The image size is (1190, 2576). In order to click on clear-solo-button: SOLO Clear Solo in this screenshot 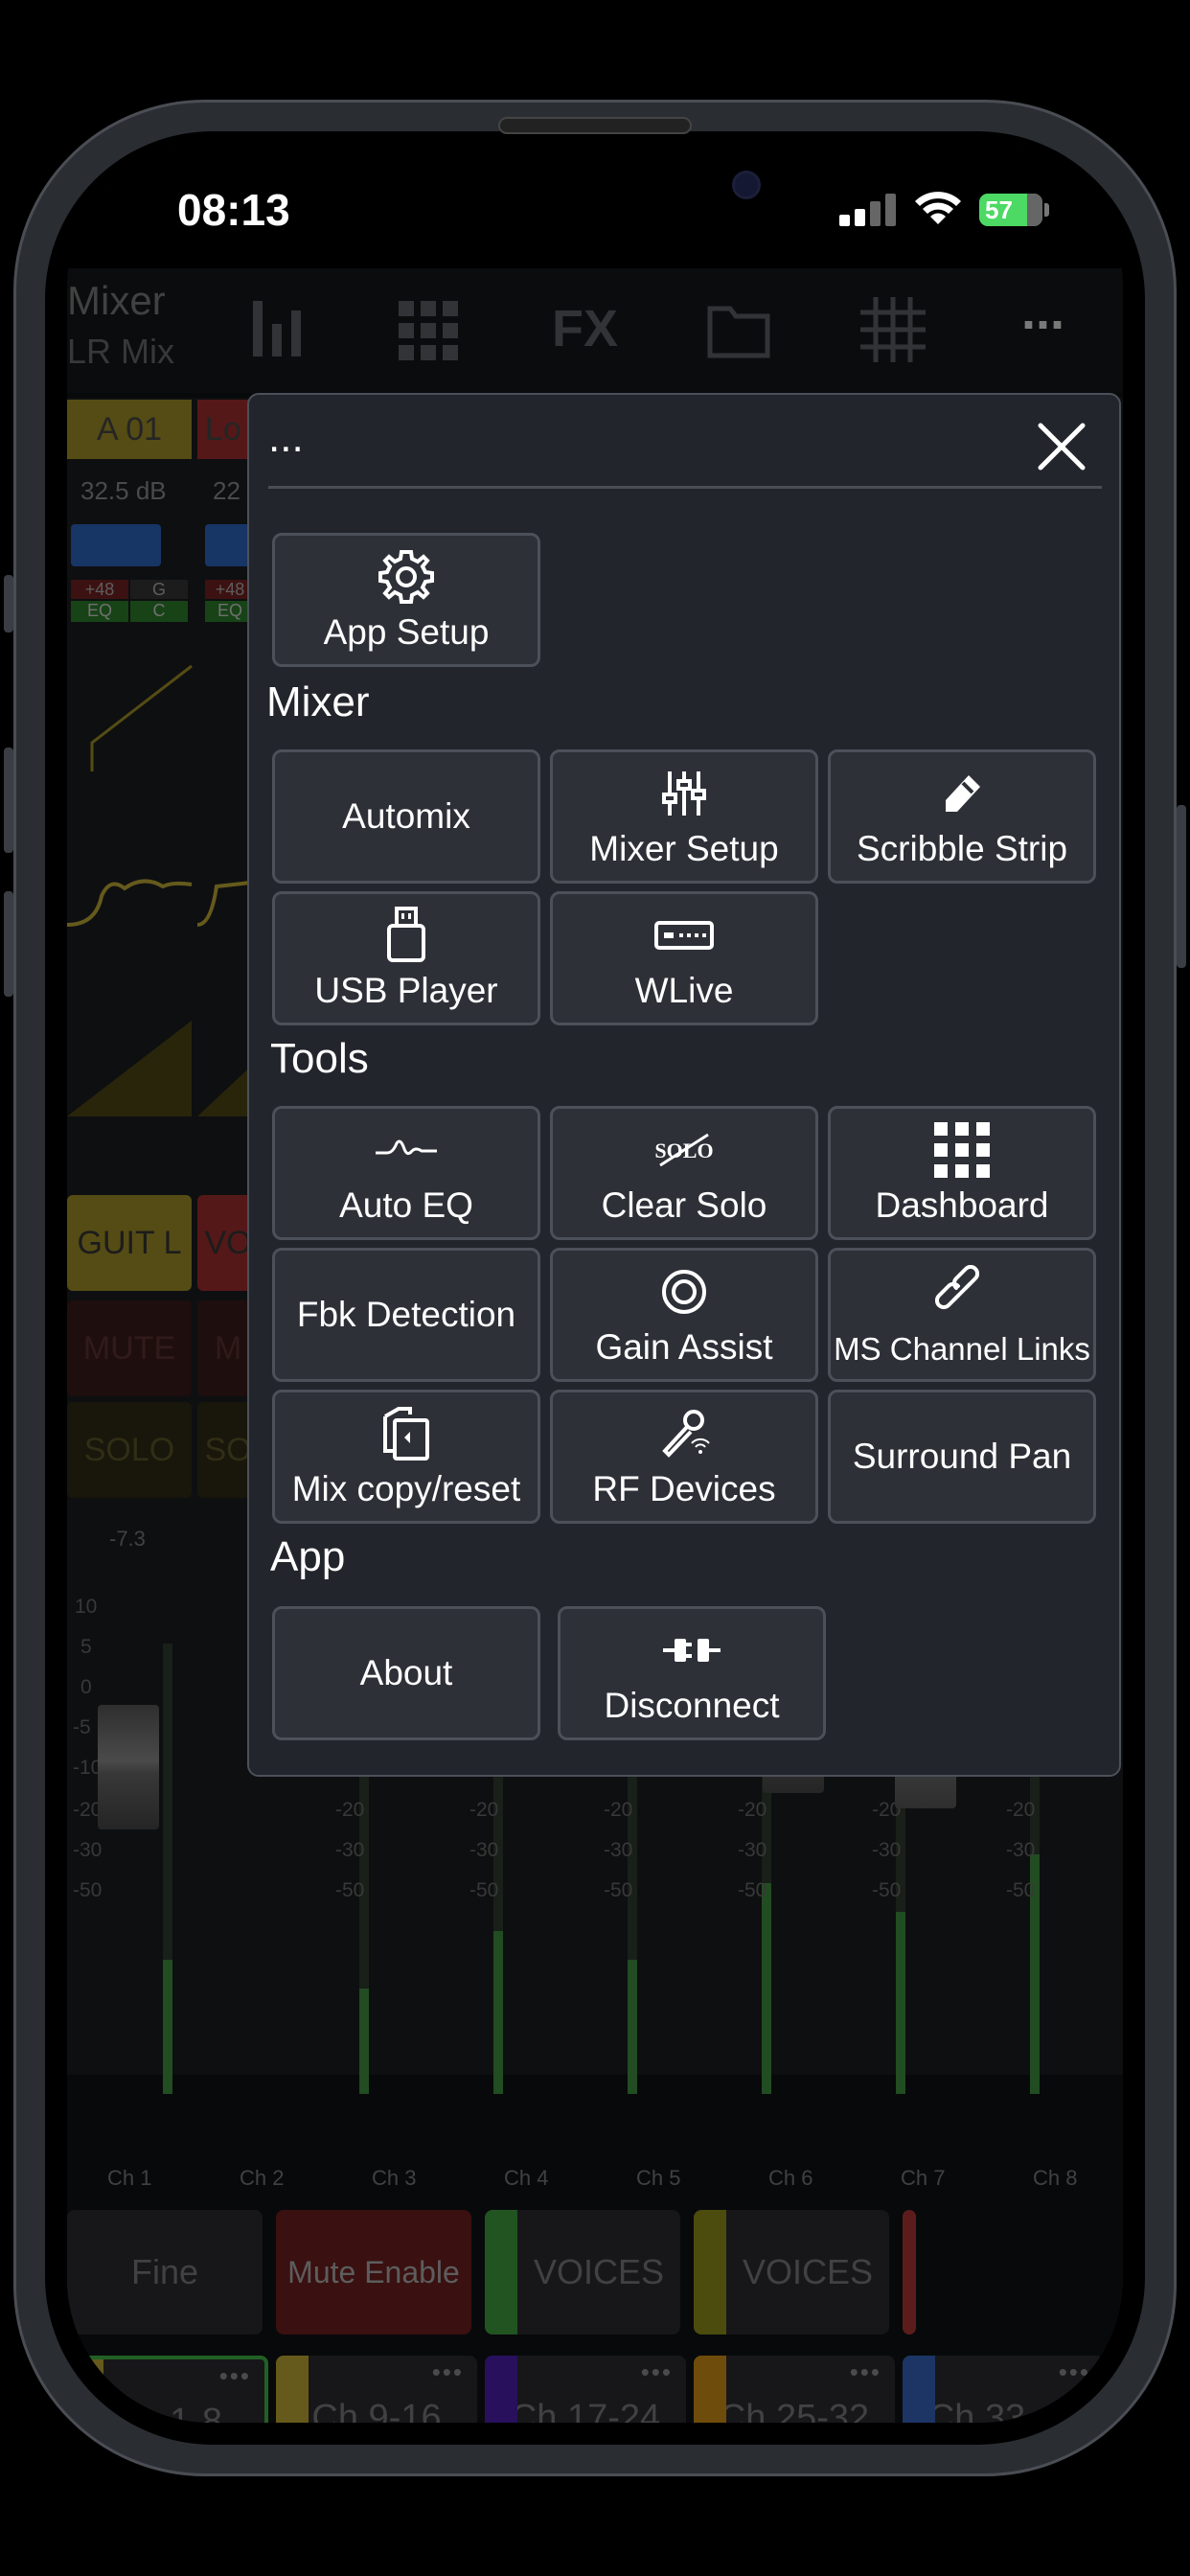, I will do `click(684, 1173)`.